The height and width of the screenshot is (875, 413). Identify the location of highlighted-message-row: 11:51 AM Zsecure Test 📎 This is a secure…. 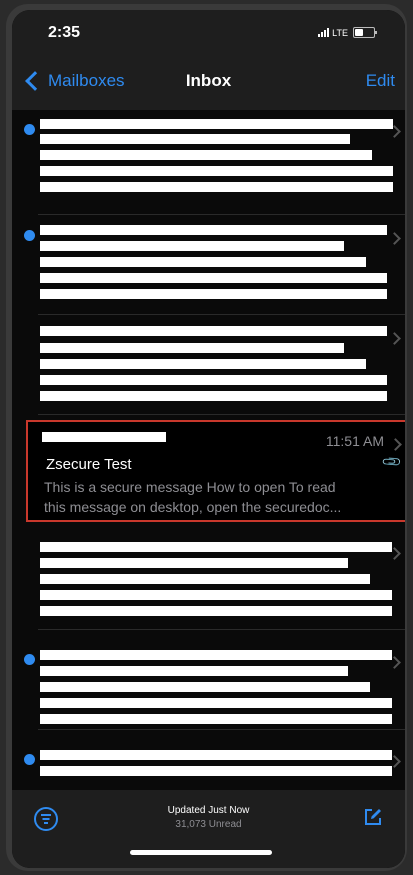
(215, 471).